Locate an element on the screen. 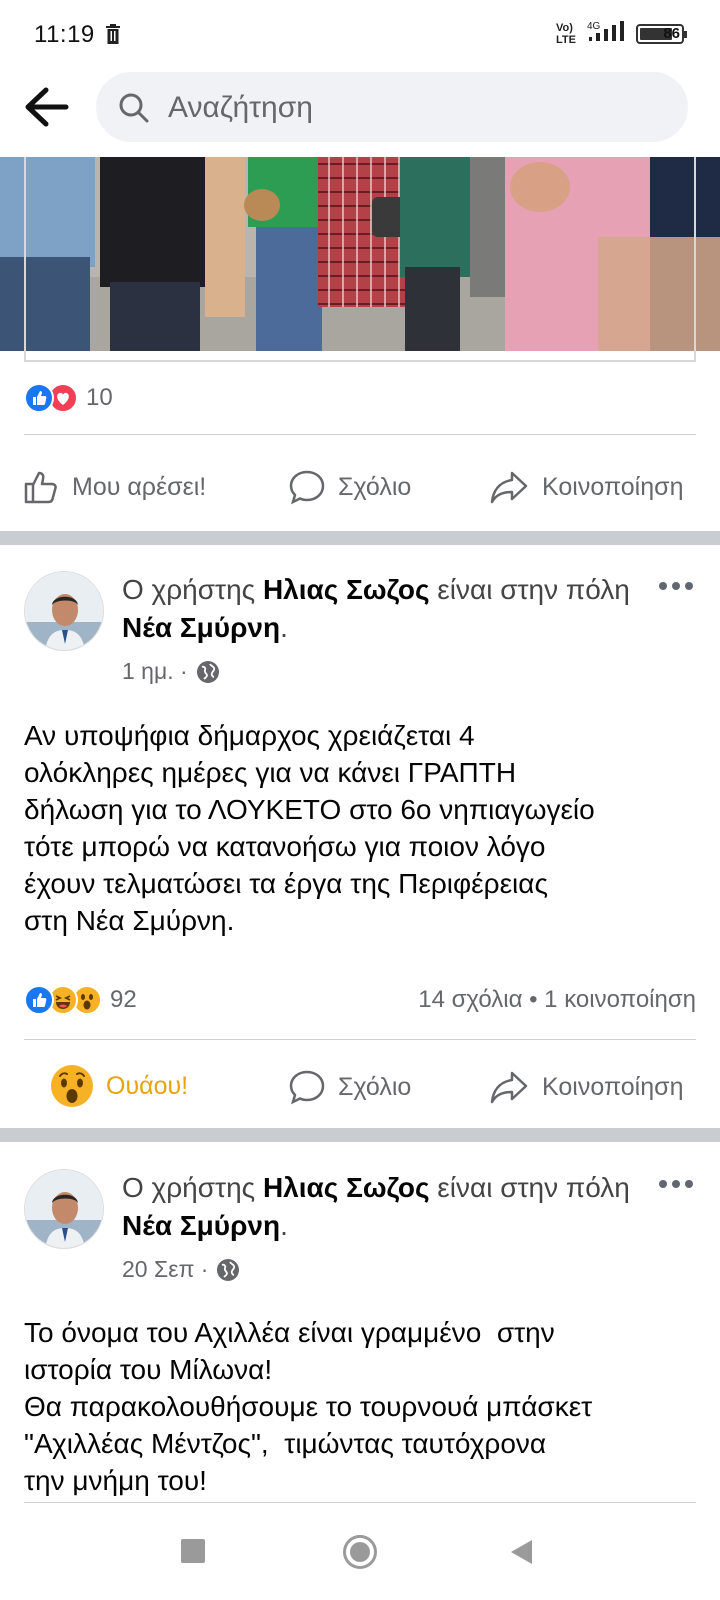 The image size is (720, 1600). battery-text: 86 is located at coordinates (671, 33).